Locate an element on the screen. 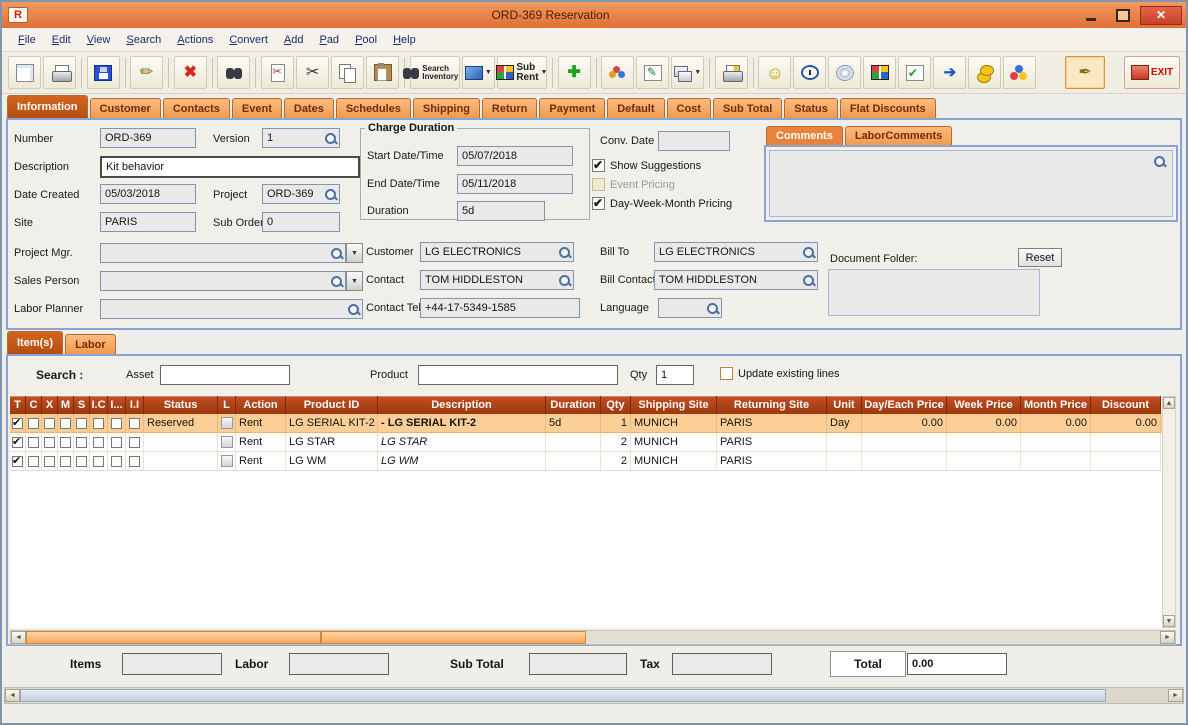 This screenshot has width=1188, height=725. sub-rent-button: Sub Rent ▼ is located at coordinates (522, 72).